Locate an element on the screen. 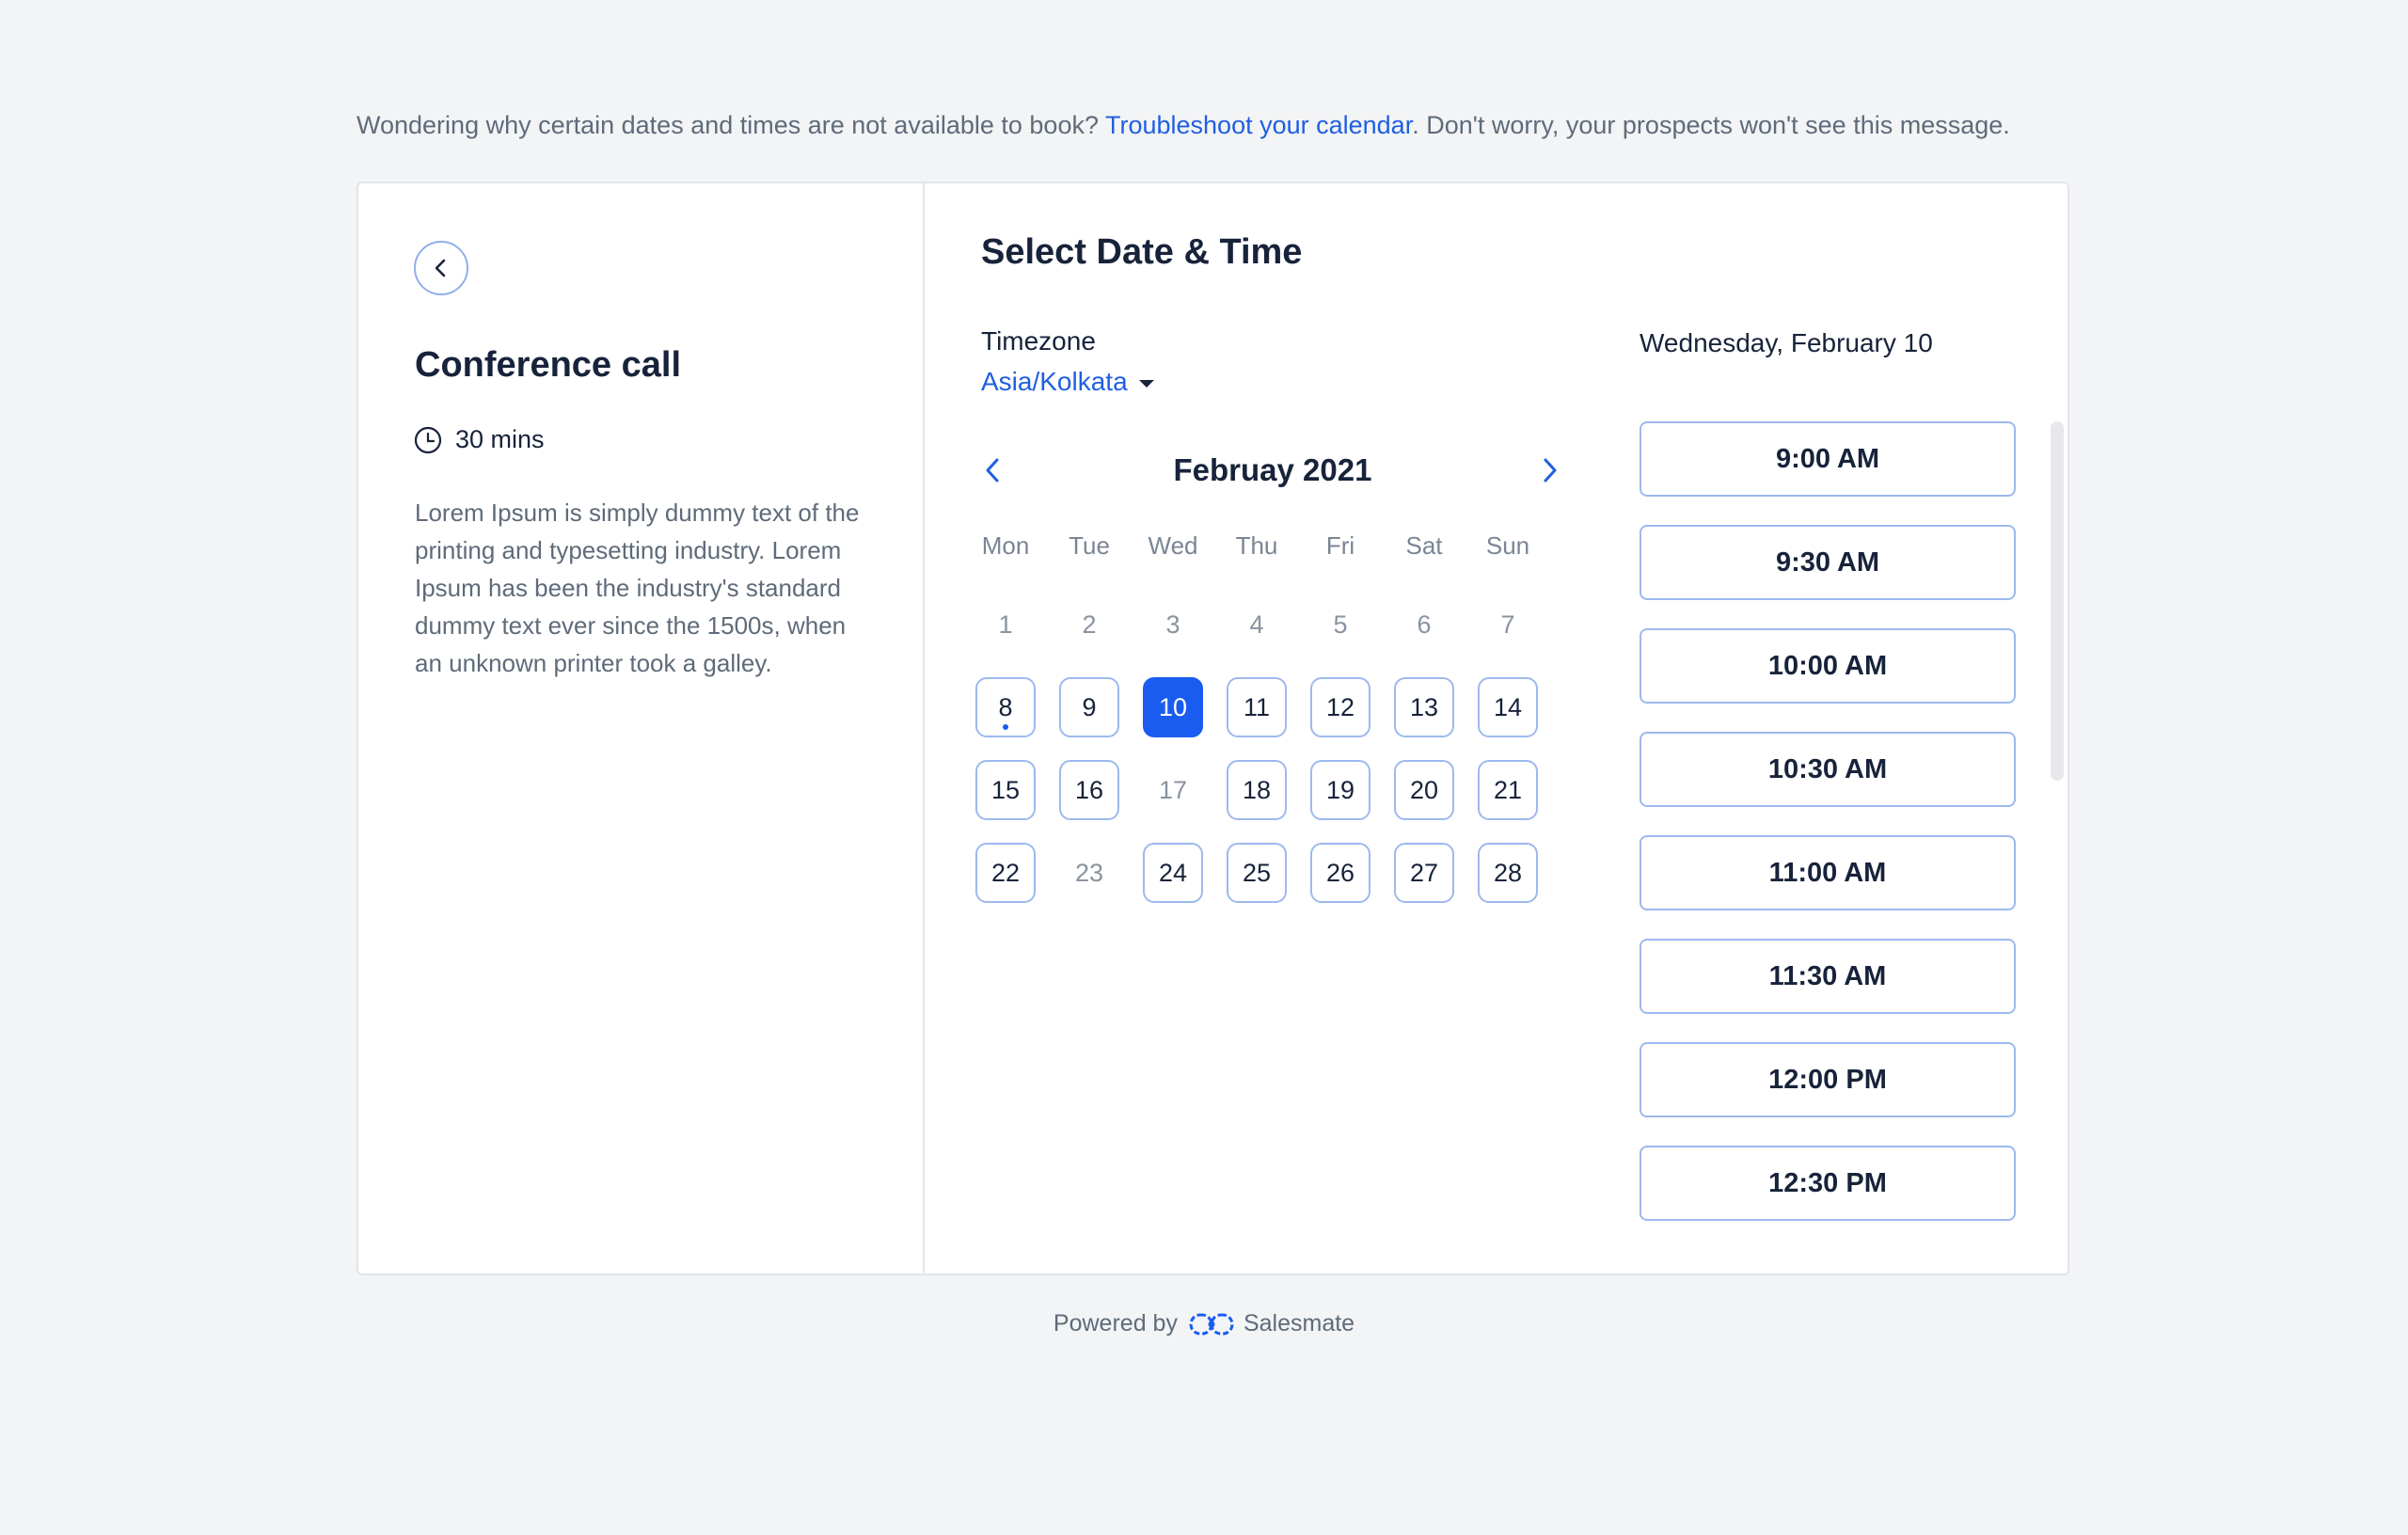 The image size is (2408, 1535). calendar-day-26: 26 is located at coordinates (1340, 873).